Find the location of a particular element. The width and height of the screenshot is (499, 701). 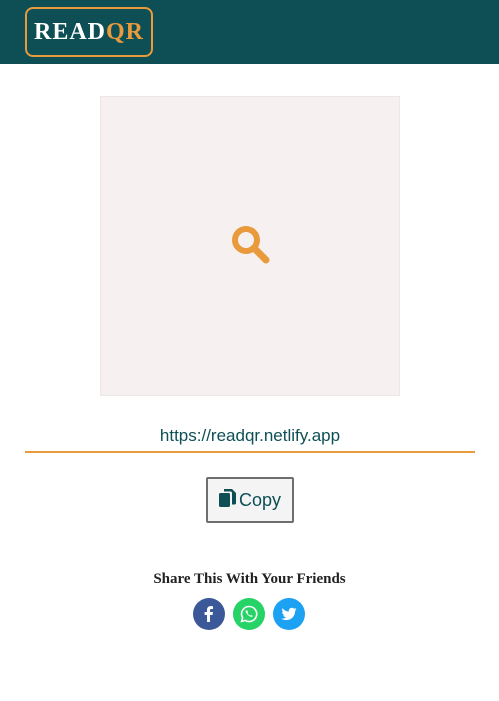

whatsapp-icon is located at coordinates (249, 614).